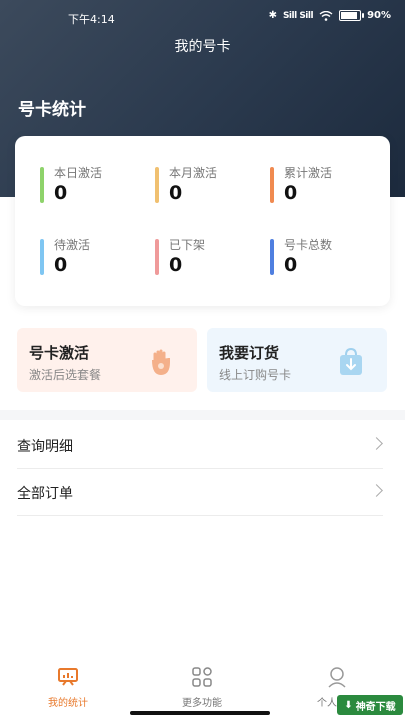 Image resolution: width=405 pixels, height=720 pixels. I want to click on order-cards-button: 我要订货 线上订购号卡, so click(297, 360).